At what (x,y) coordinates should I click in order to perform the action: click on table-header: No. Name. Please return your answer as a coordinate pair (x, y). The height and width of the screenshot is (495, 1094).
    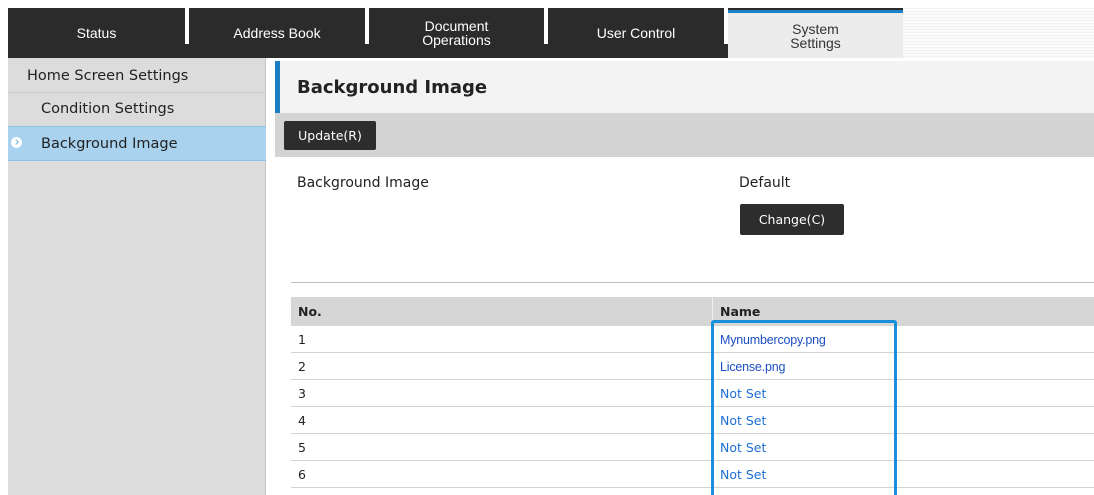
    Looking at the image, I should click on (692, 311).